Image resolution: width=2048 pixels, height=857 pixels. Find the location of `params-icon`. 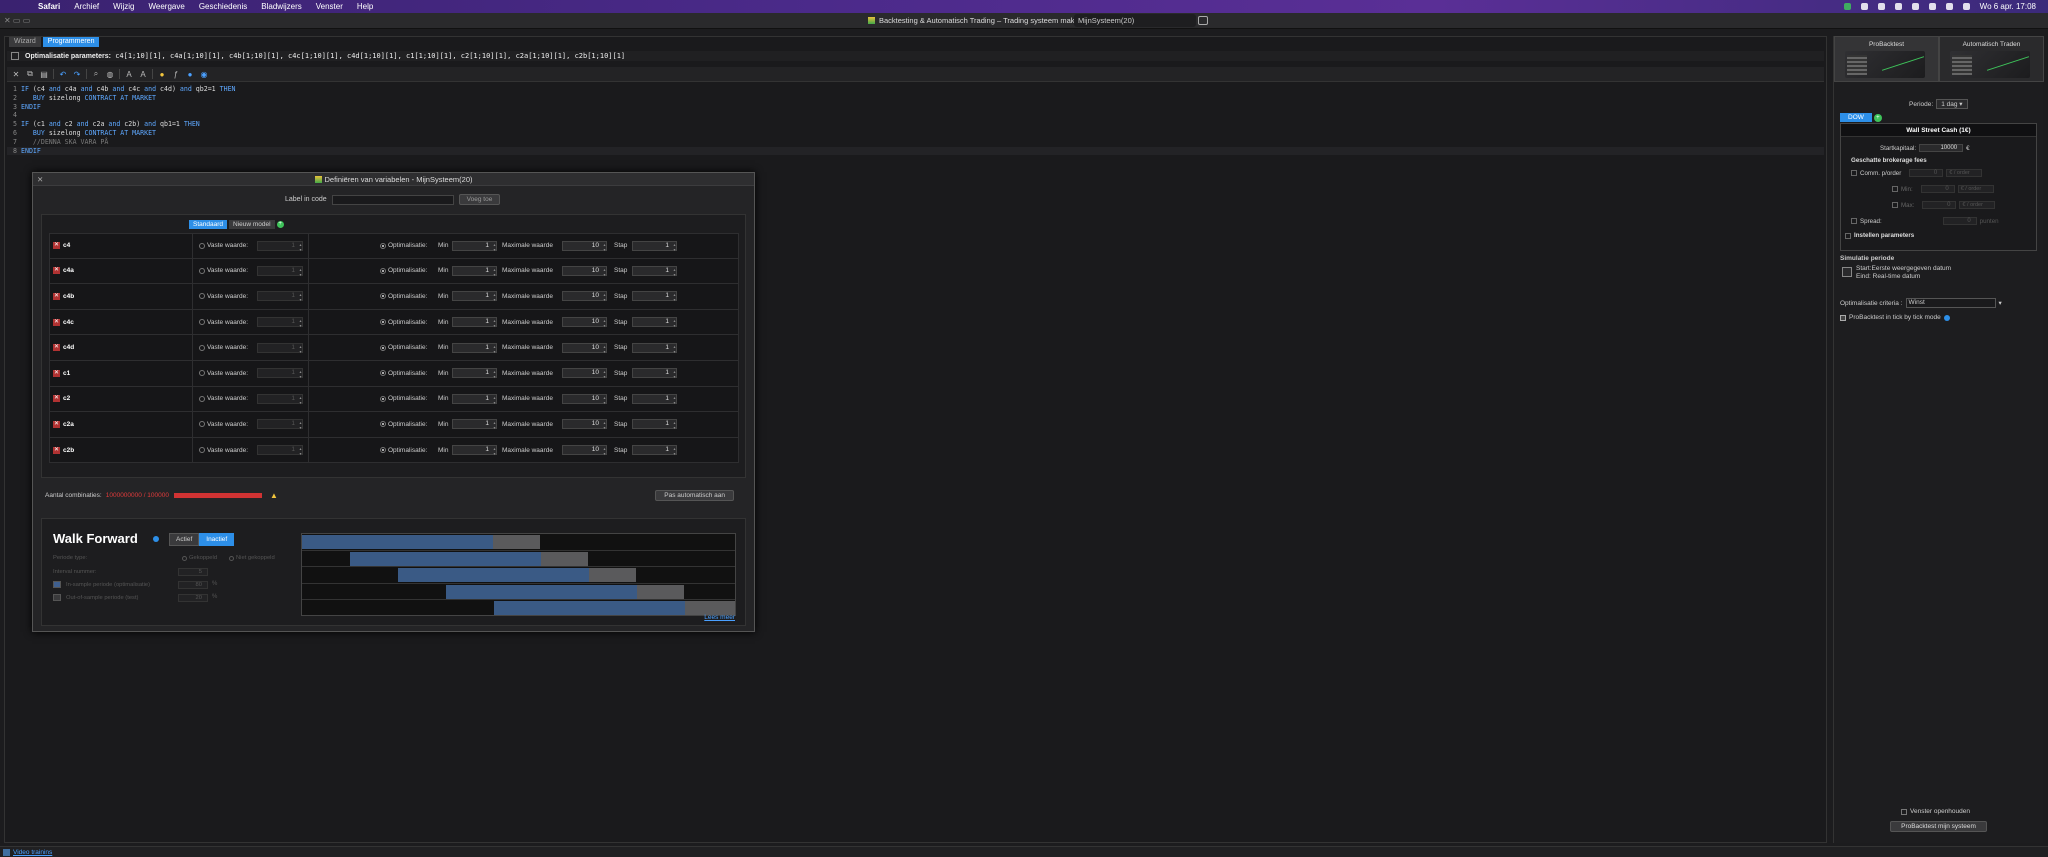

params-icon is located at coordinates (15, 56).